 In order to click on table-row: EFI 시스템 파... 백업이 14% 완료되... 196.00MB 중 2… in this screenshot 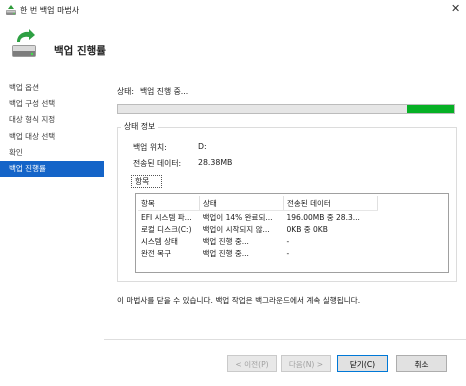, I will do `click(258, 217)`.